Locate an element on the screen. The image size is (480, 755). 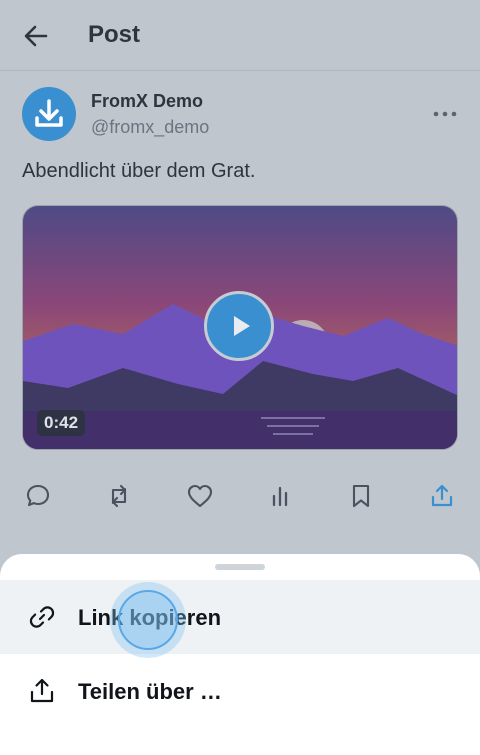
more-options-button is located at coordinates (445, 114).